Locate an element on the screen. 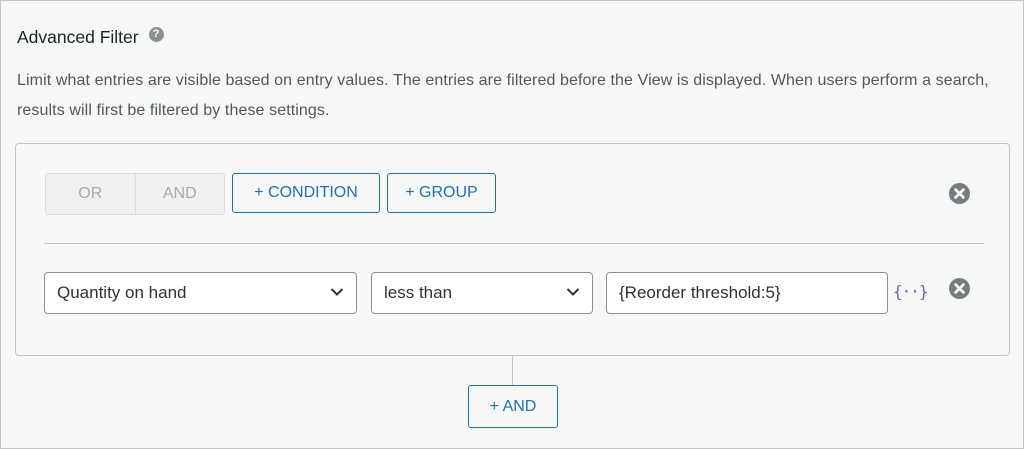 The image size is (1024, 449). logic-or-button: OR is located at coordinates (90, 194).